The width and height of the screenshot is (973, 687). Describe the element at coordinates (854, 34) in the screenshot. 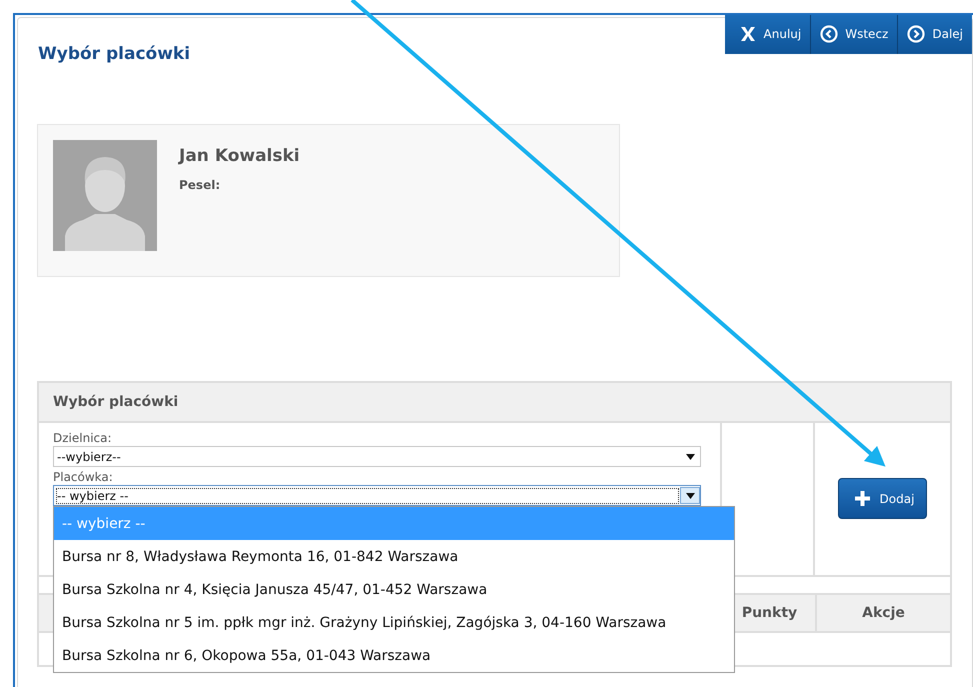

I see `back-button: Wstecz` at that location.